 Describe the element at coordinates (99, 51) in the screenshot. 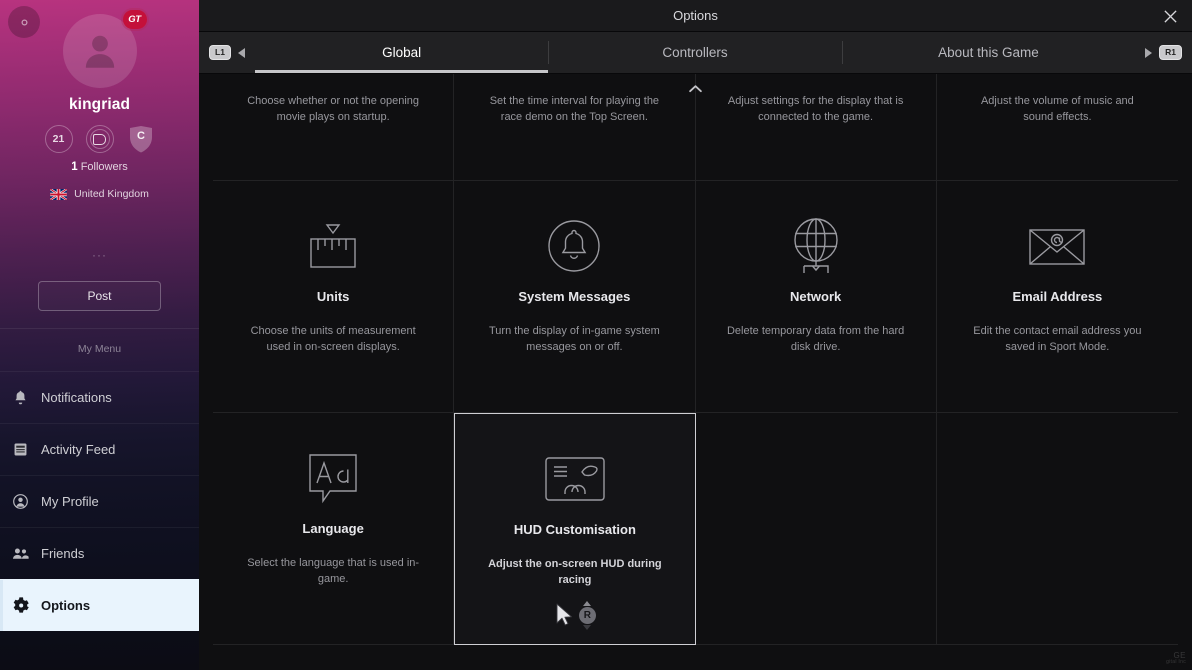

I see `person-avatar-icon` at that location.